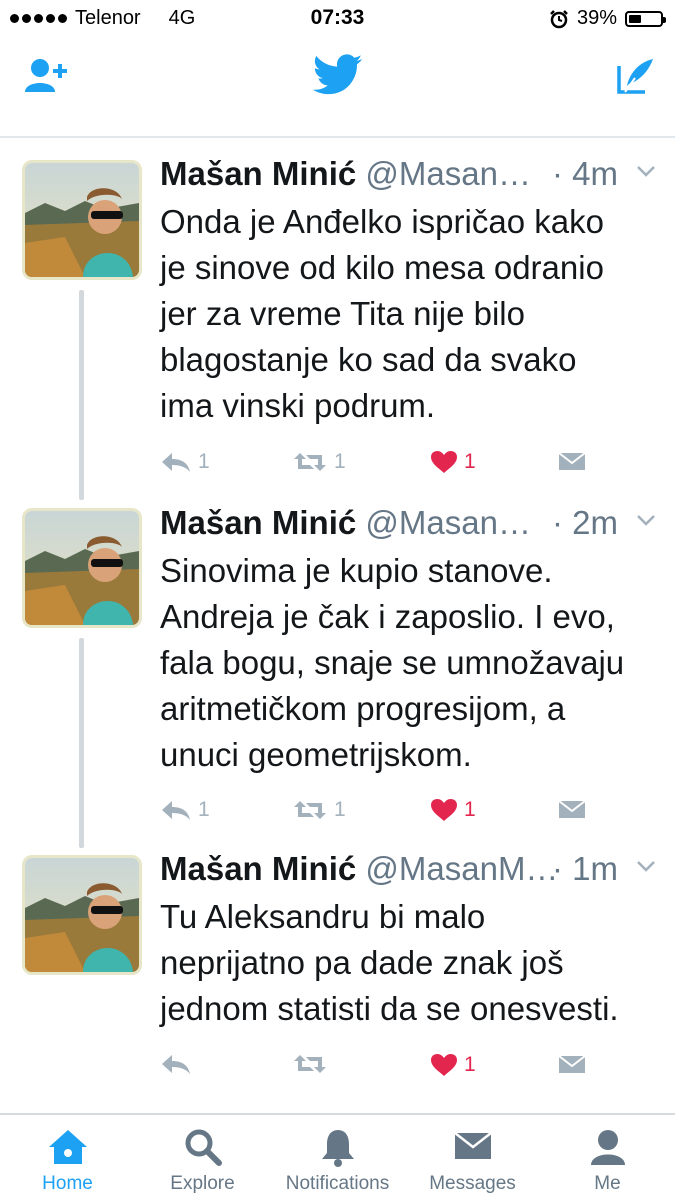  What do you see at coordinates (607, 1183) in the screenshot?
I see `tab-label: Me` at bounding box center [607, 1183].